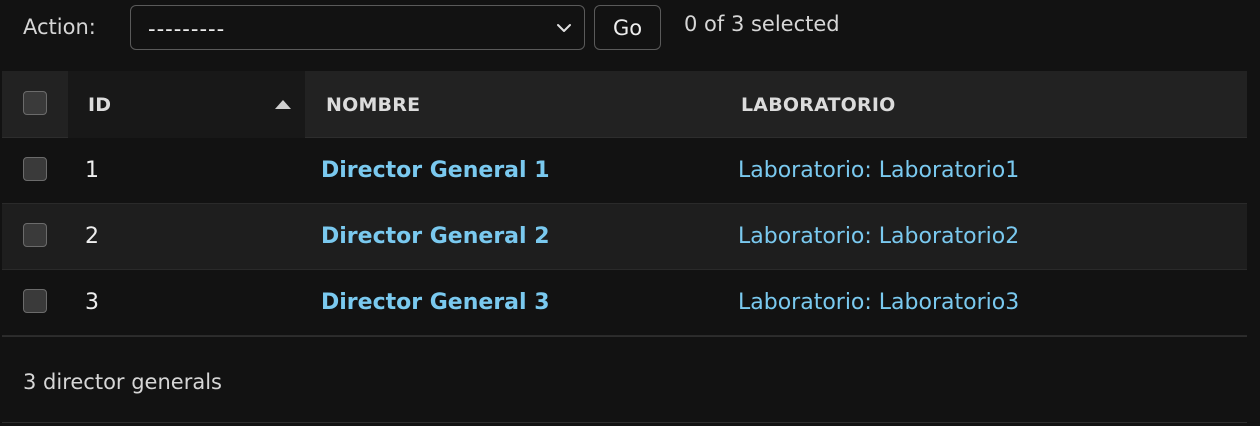  I want to click on action-select-value: ---------, so click(187, 29).